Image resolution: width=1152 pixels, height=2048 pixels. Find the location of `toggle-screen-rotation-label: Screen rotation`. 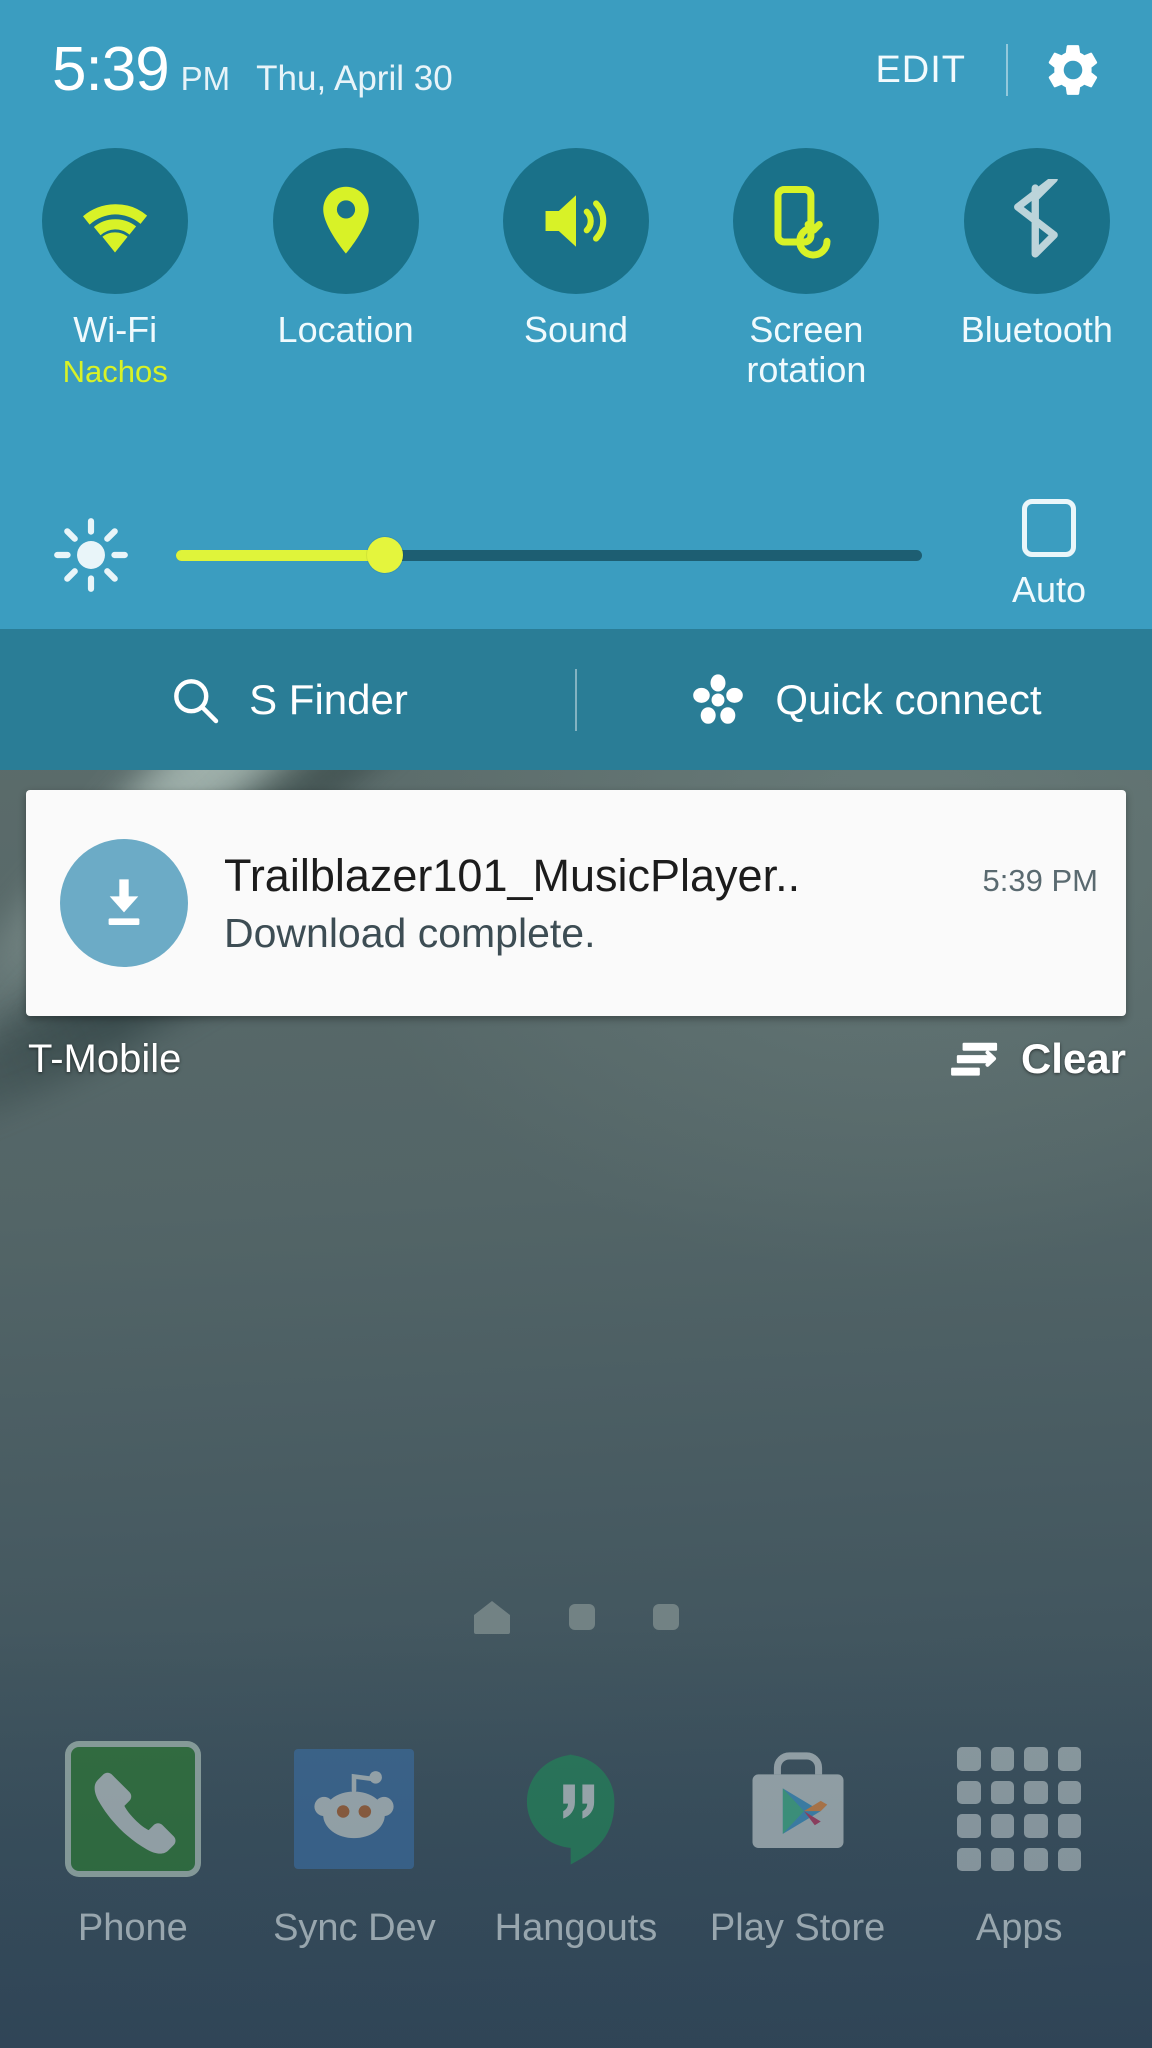

toggle-screen-rotation-label: Screen rotation is located at coordinates (806, 350).